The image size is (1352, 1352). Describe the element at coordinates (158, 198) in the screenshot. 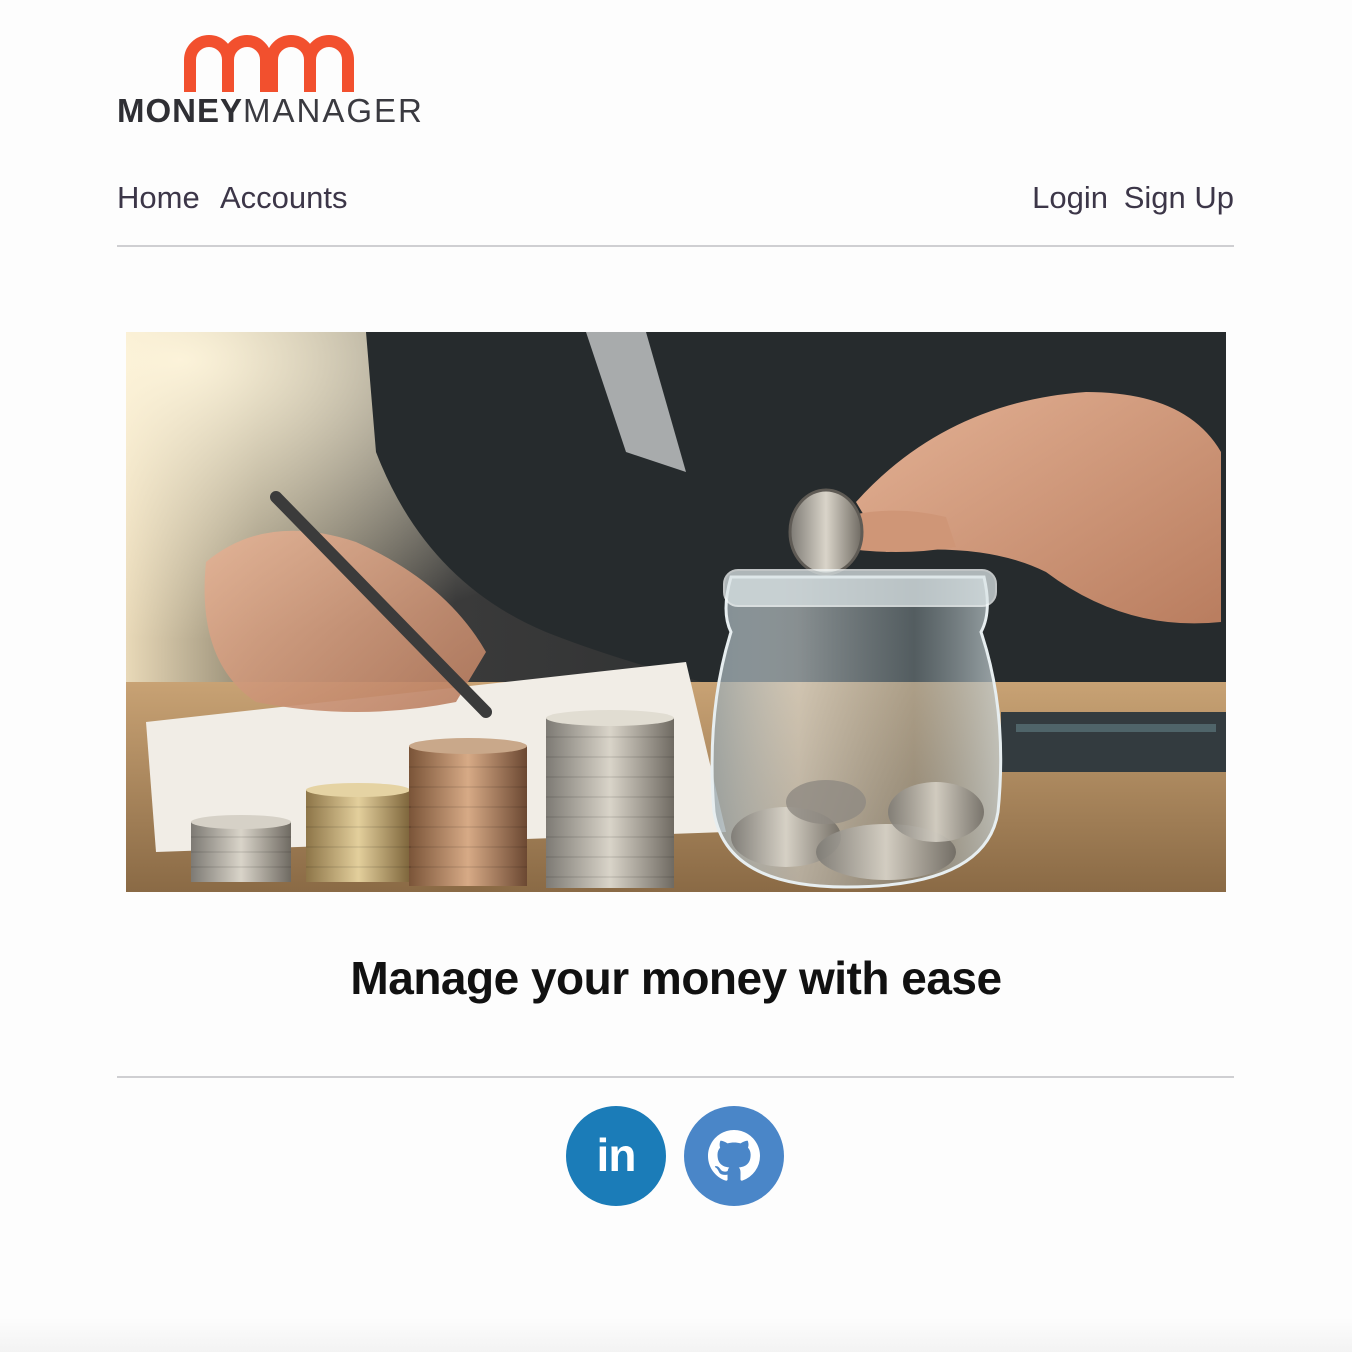

I see `nav-home-link: Home` at that location.